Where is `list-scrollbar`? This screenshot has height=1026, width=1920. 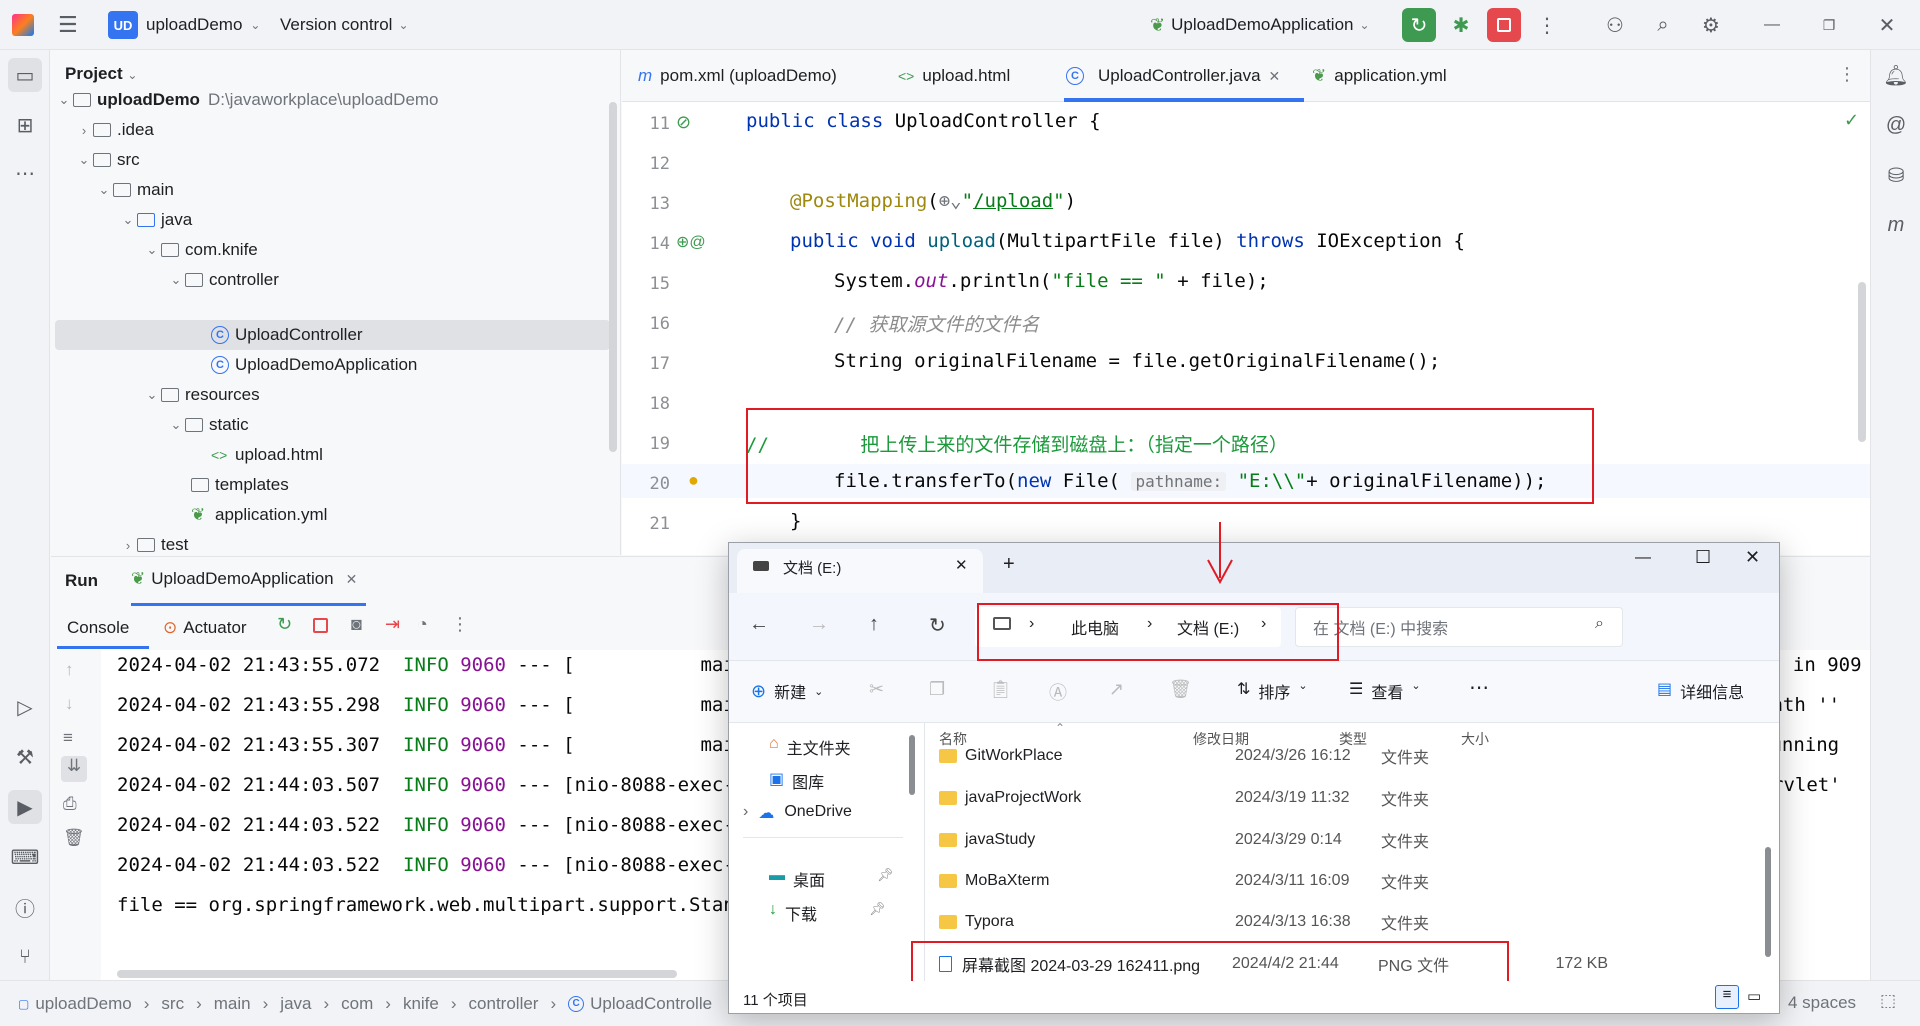
list-scrollbar is located at coordinates (1768, 902).